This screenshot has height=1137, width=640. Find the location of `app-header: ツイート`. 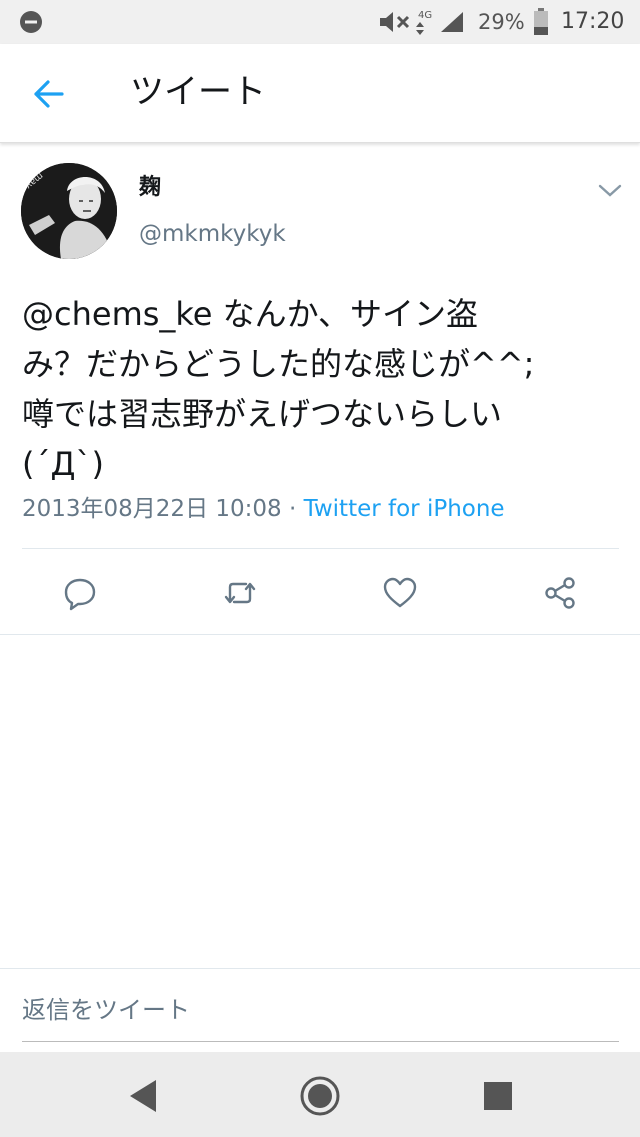

app-header: ツイート is located at coordinates (320, 93).